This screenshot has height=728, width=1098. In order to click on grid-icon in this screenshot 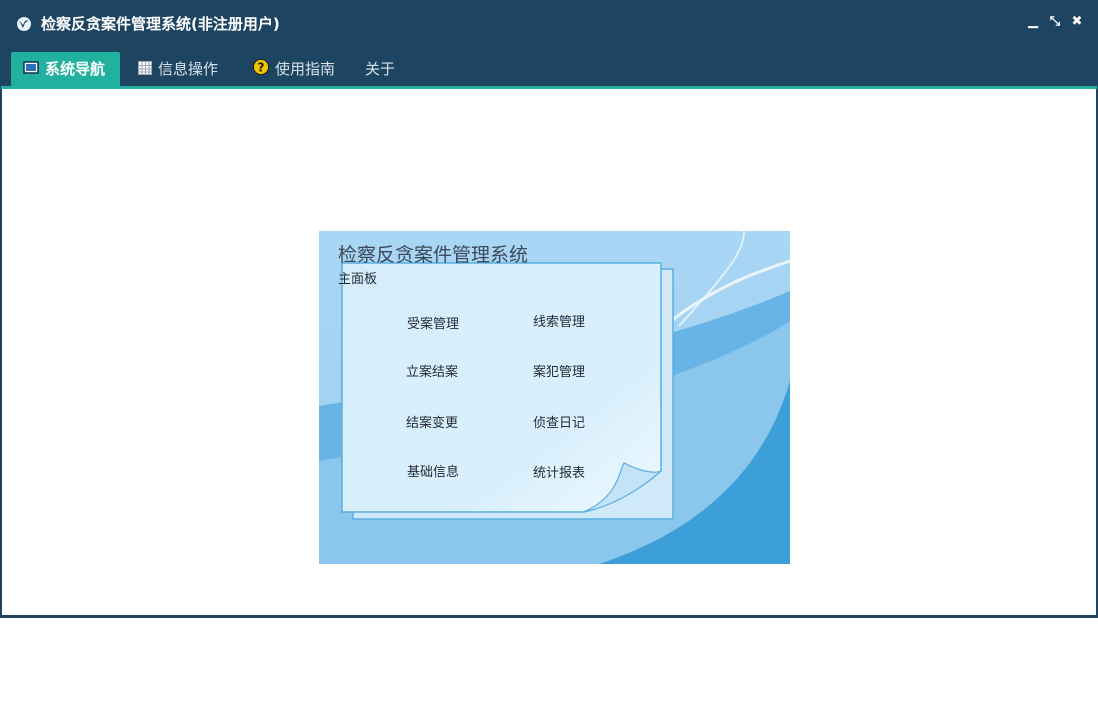, I will do `click(145, 70)`.